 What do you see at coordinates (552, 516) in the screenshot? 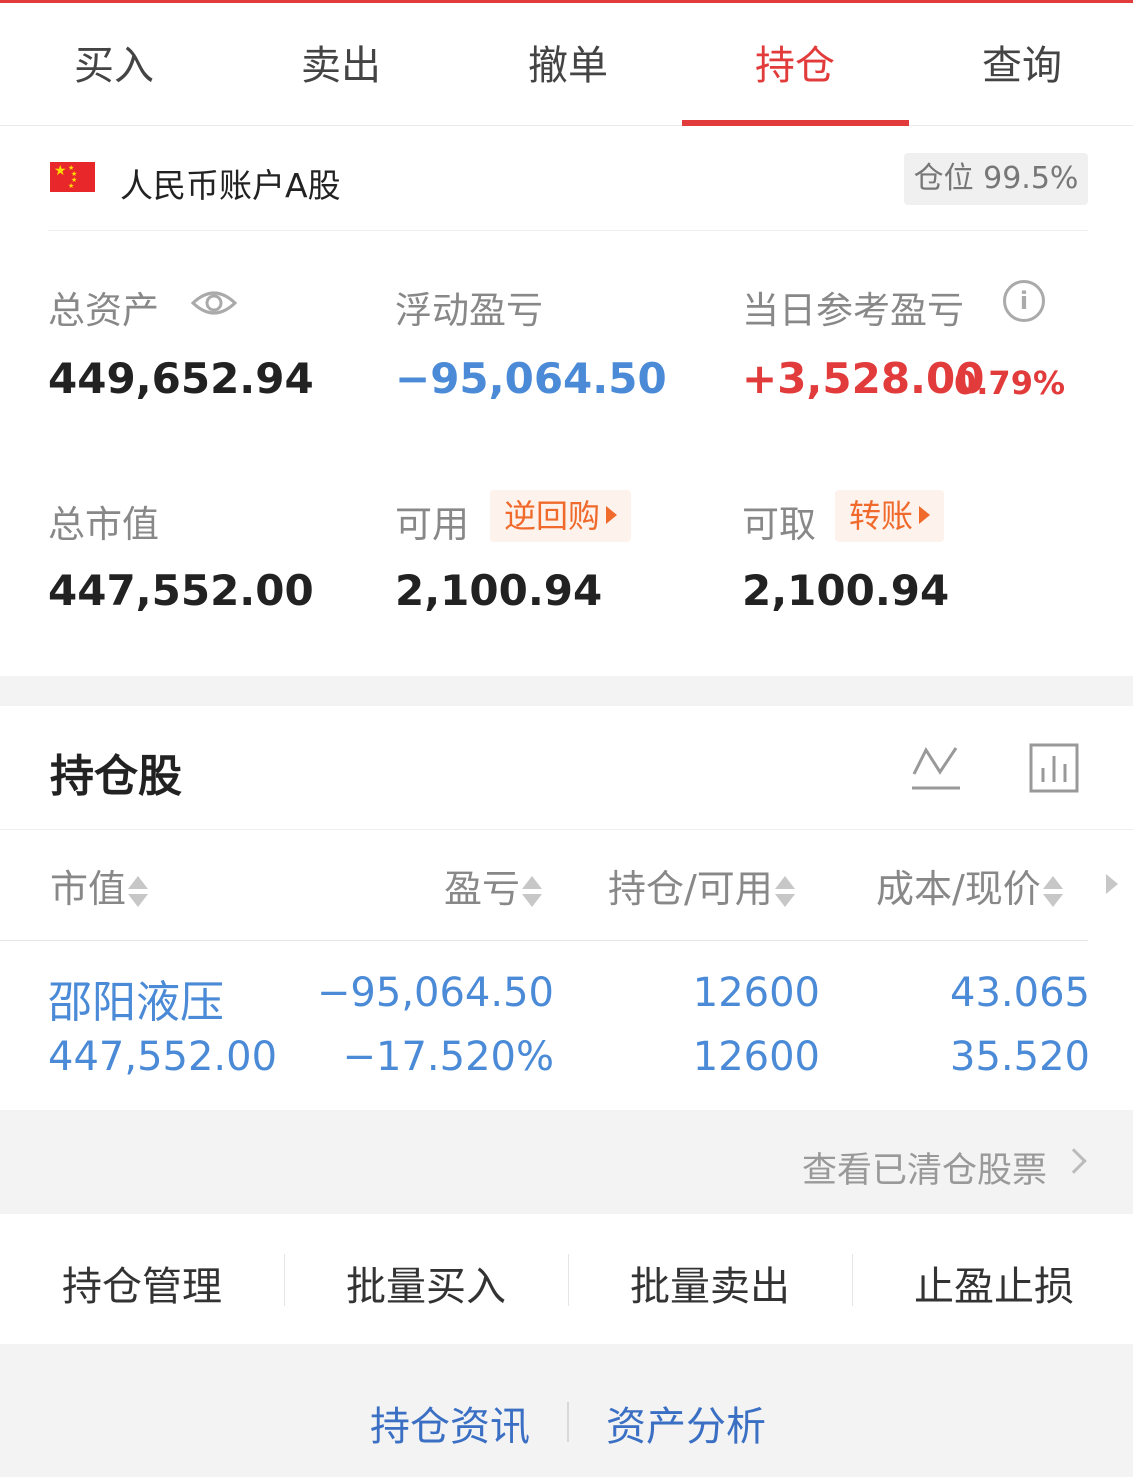
I see `reverse-repo-label: 逆回购` at bounding box center [552, 516].